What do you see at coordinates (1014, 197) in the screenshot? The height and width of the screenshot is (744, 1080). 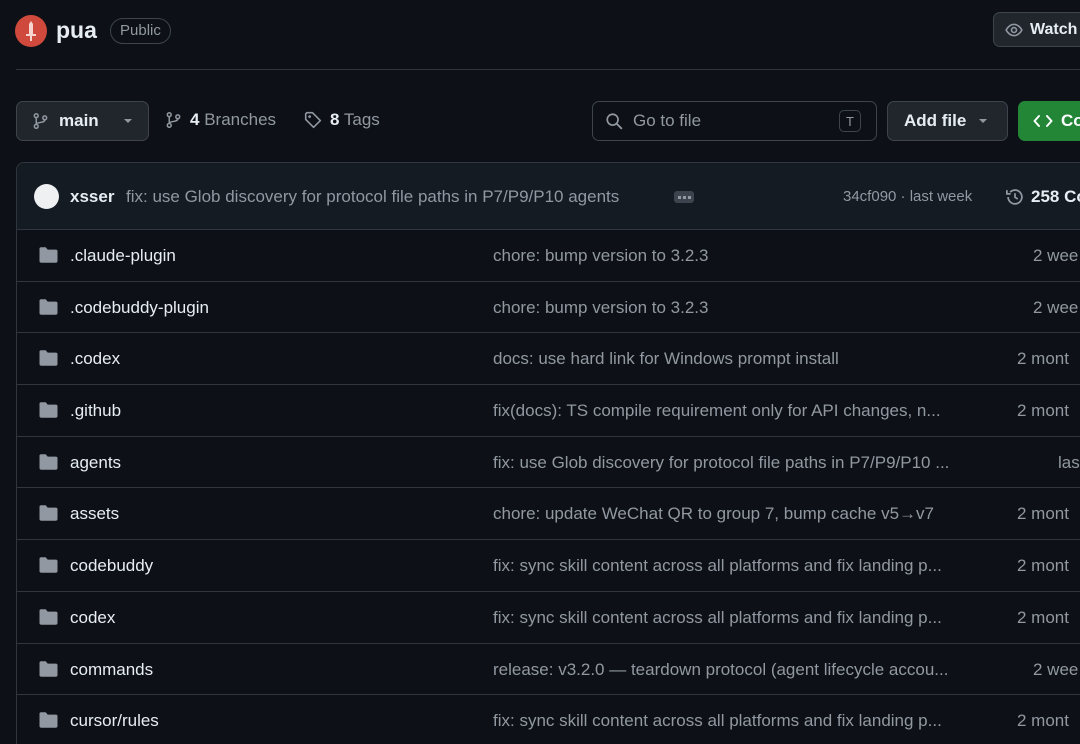 I see `history-icon` at bounding box center [1014, 197].